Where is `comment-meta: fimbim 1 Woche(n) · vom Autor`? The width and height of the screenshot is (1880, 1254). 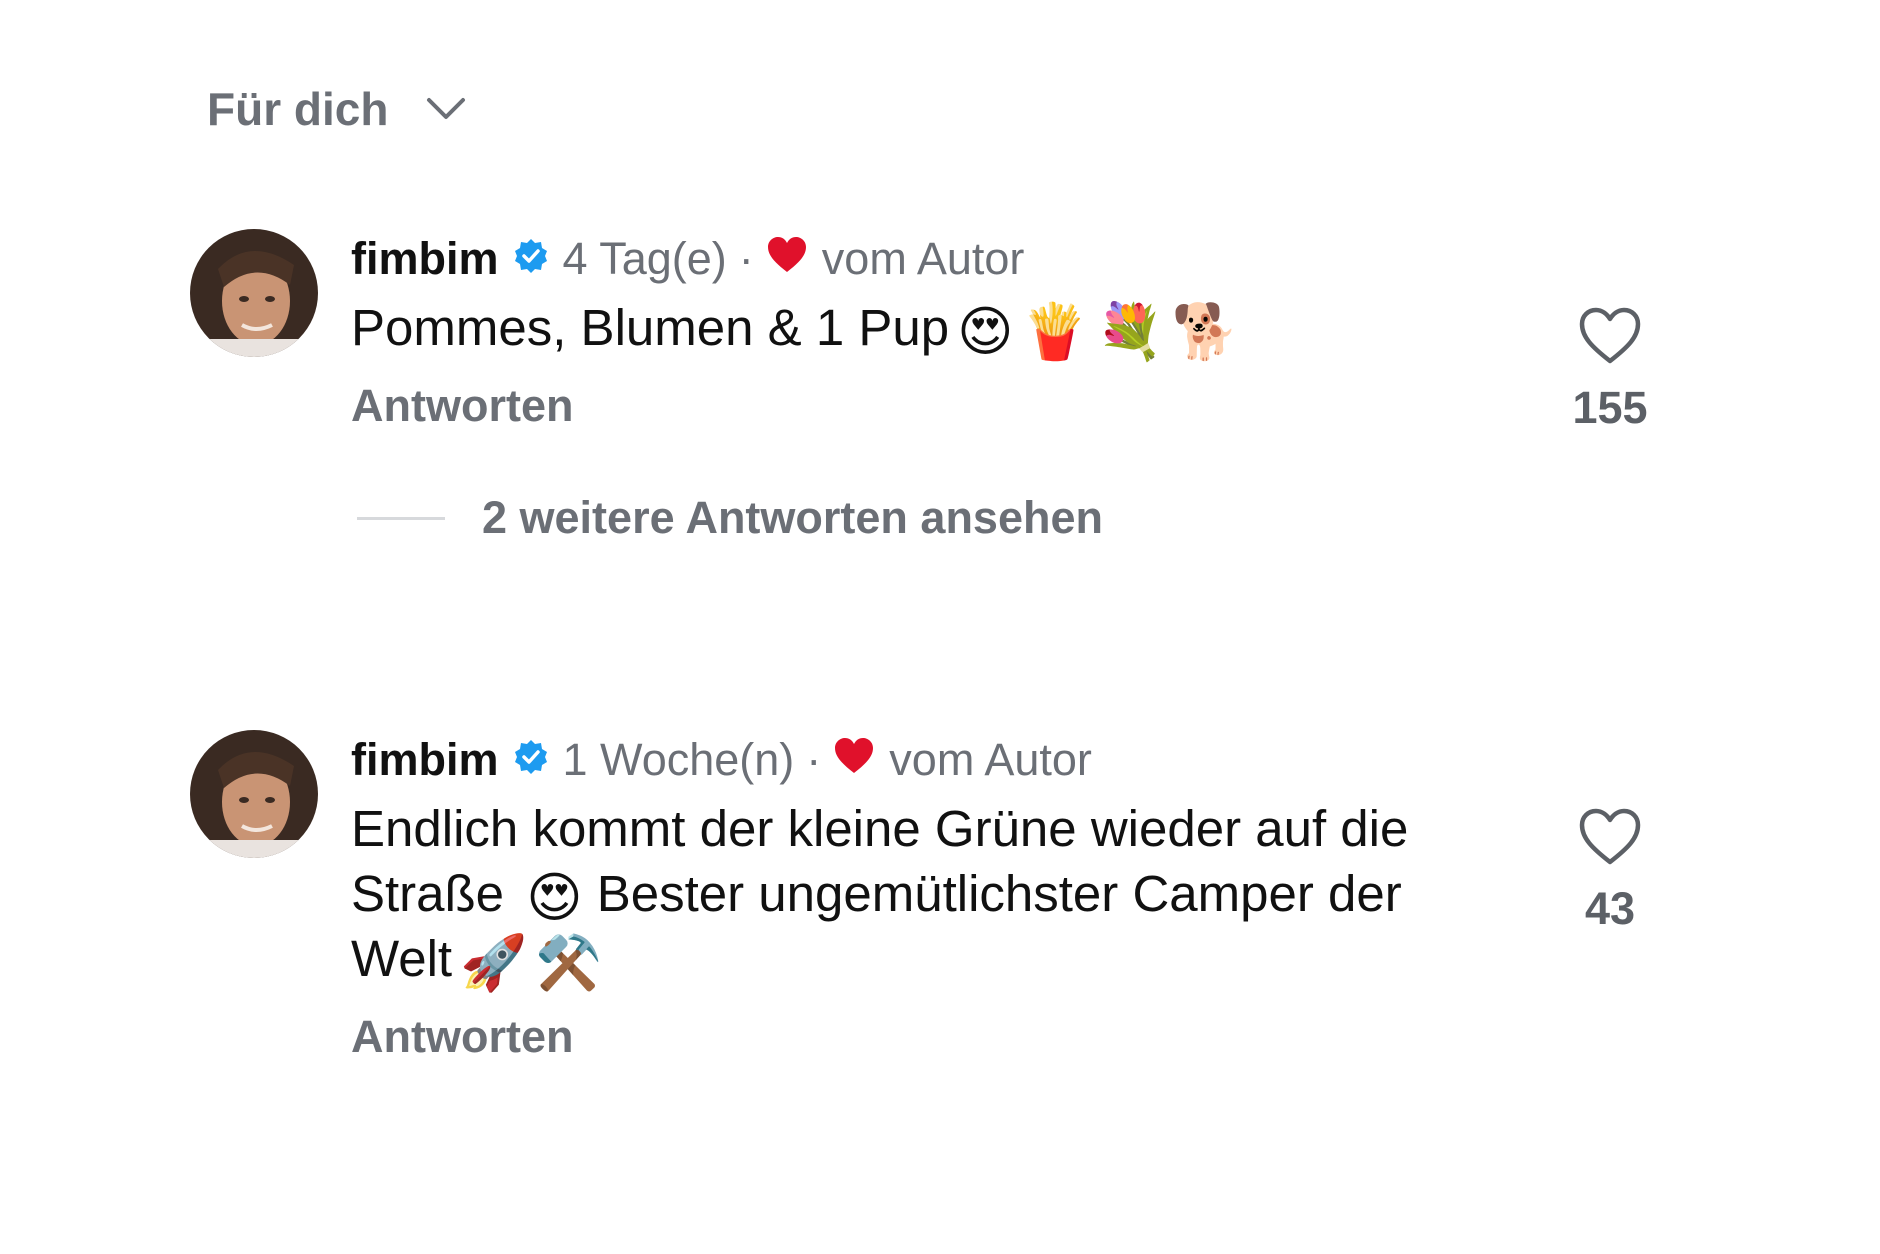
comment-meta: fimbim 1 Woche(n) · vom Autor is located at coordinates (930, 760).